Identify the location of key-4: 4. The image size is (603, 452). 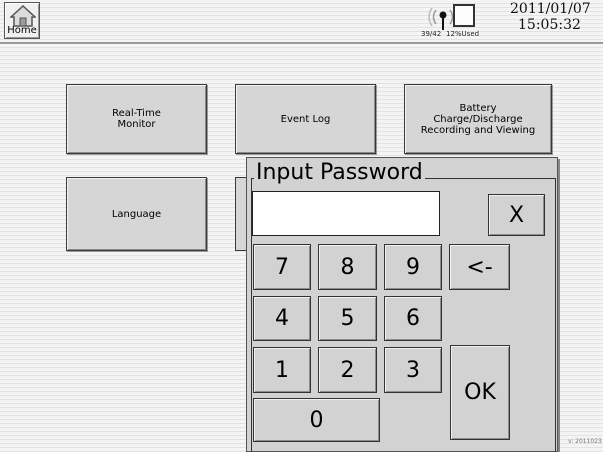
(282, 318).